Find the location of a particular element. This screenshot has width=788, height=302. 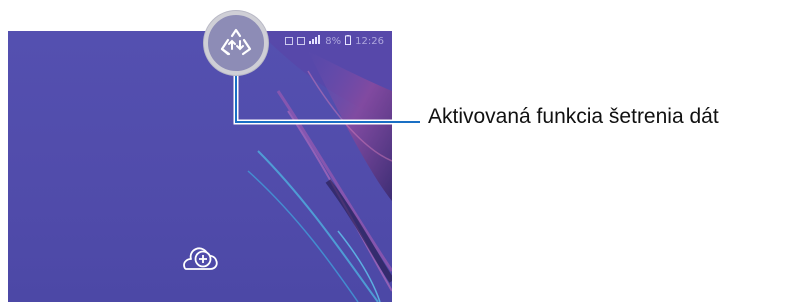

callout-label: Aktivovaná funkcia šetrenia dát is located at coordinates (573, 116).